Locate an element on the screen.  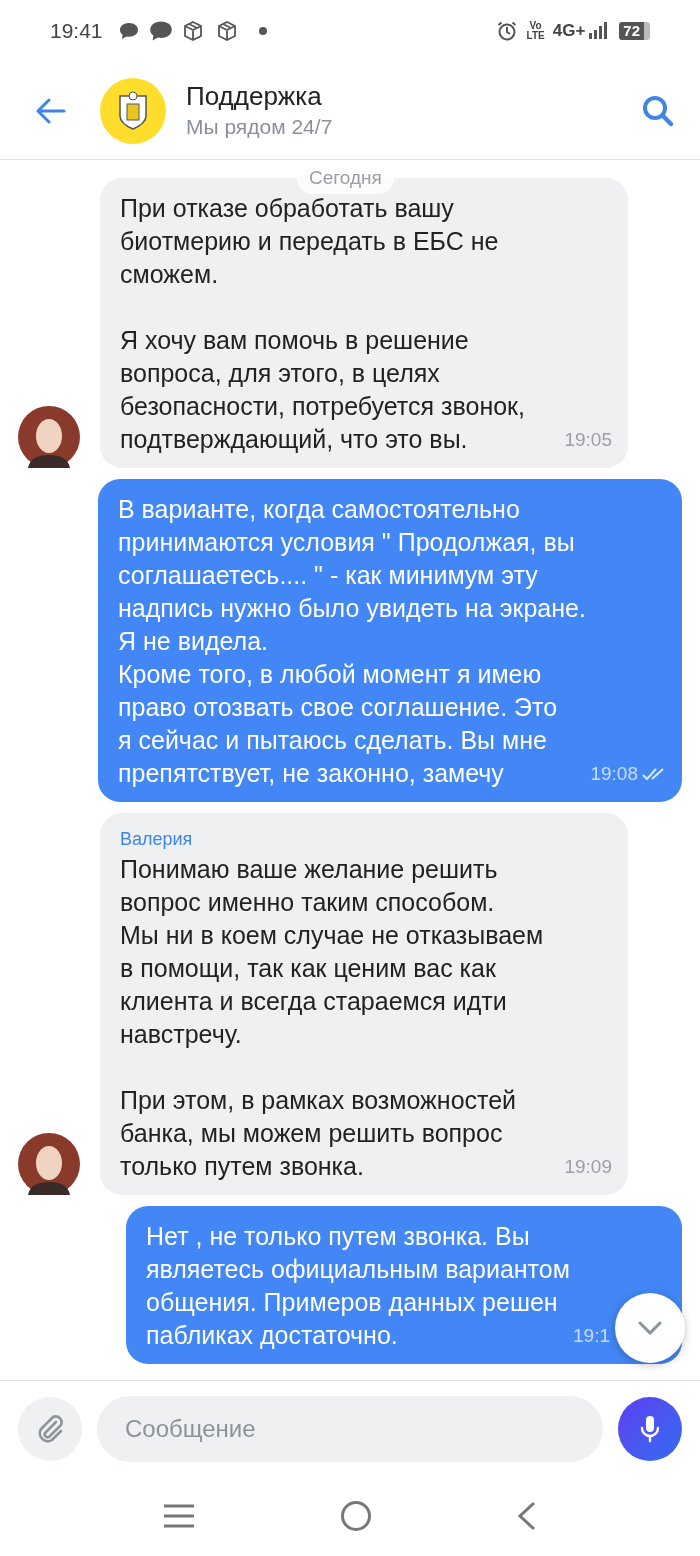
network-label: 4G+ is located at coordinates (569, 31).